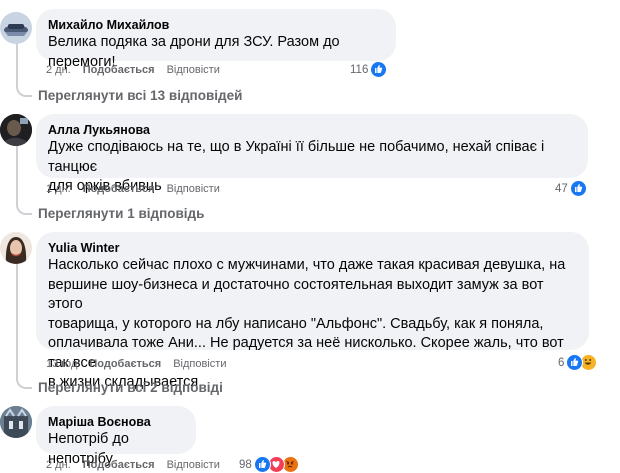 Image resolution: width=620 pixels, height=473 pixels. I want to click on reaction-count: 116, so click(359, 69).